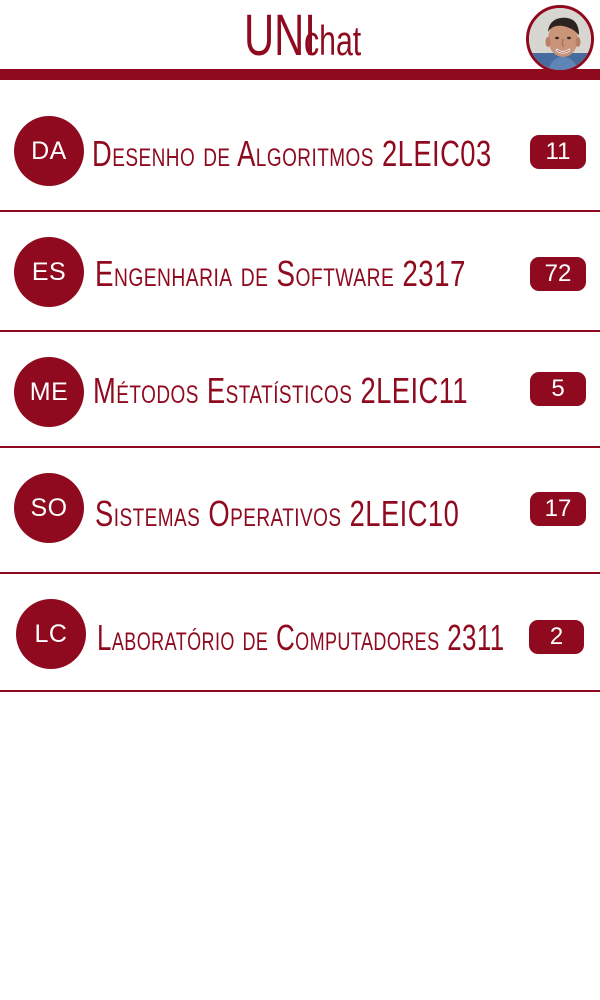 This screenshot has height=1000, width=600. I want to click on chat-title: Sistemas Operativos 2LEIC10, so click(277, 513).